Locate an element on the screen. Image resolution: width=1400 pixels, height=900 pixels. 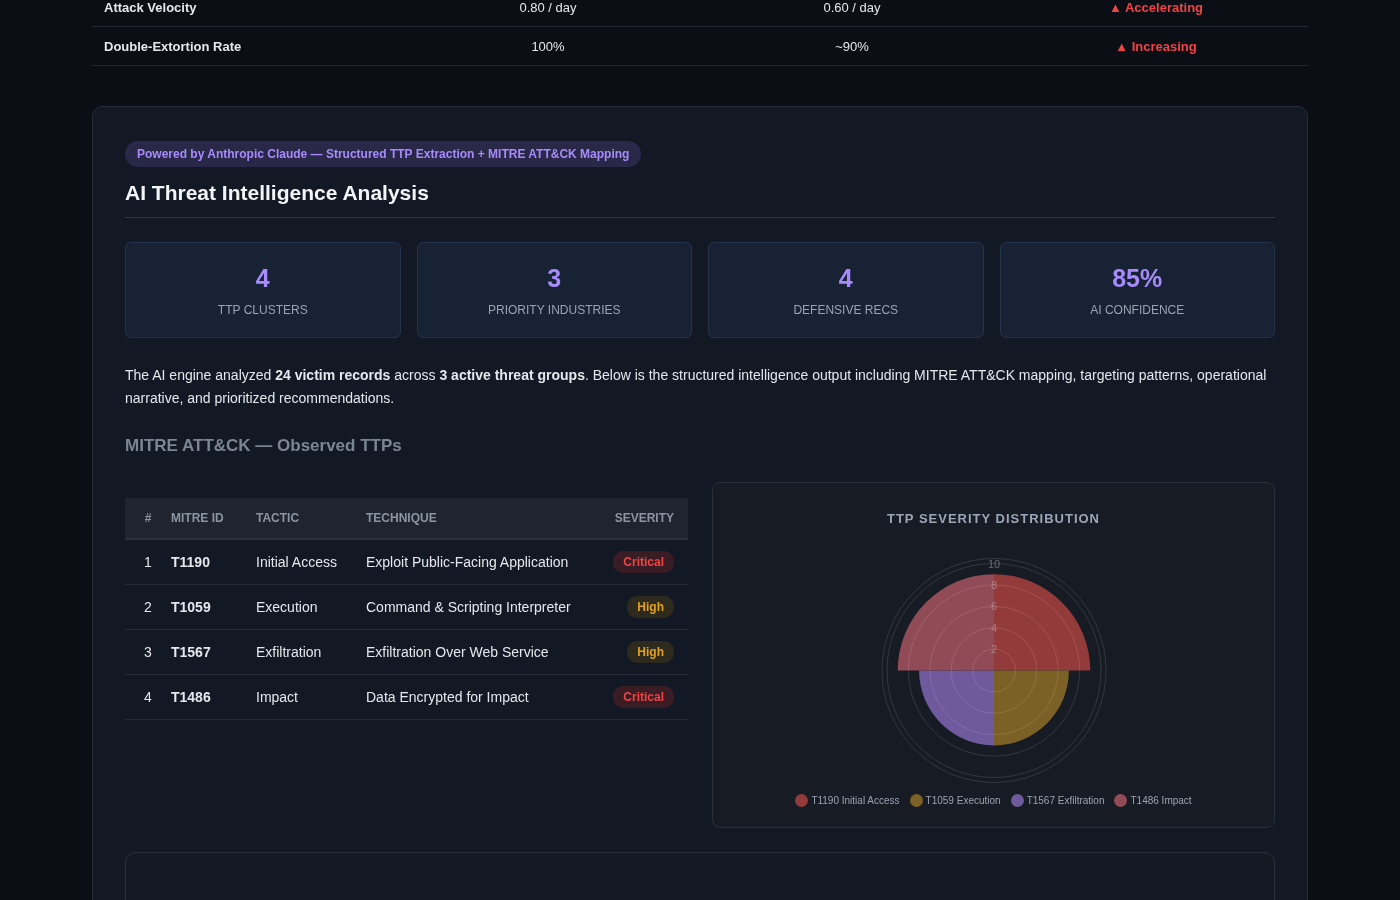
chart-title: TTP SEVERITY DISTRIBUTION is located at coordinates (993, 518).